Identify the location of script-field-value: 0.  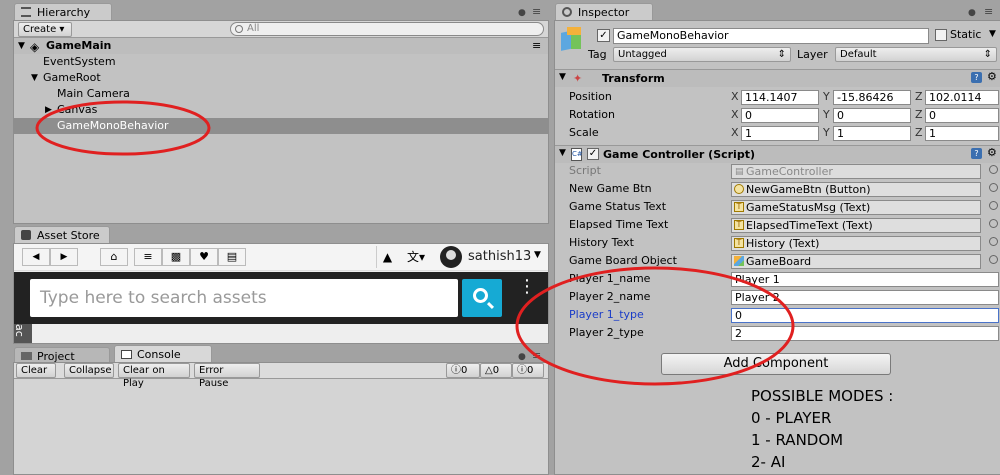
(865, 315).